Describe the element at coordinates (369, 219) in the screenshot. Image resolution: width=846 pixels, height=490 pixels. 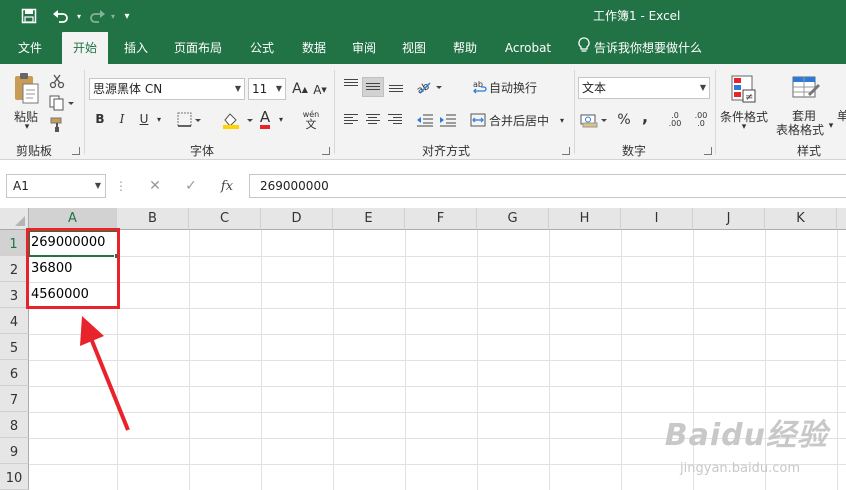
I see `column-header-e: E` at that location.